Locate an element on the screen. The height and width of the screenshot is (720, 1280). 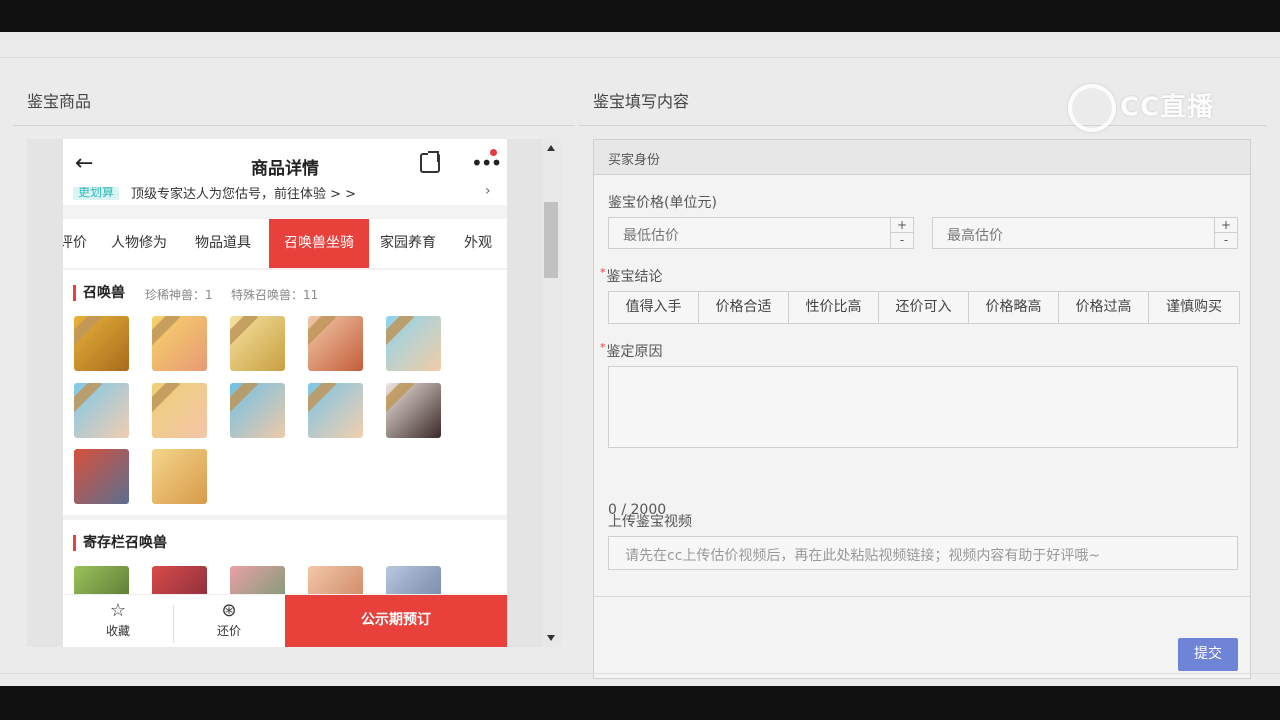
bargain-button: ⊛ 还价 is located at coordinates (229, 621).